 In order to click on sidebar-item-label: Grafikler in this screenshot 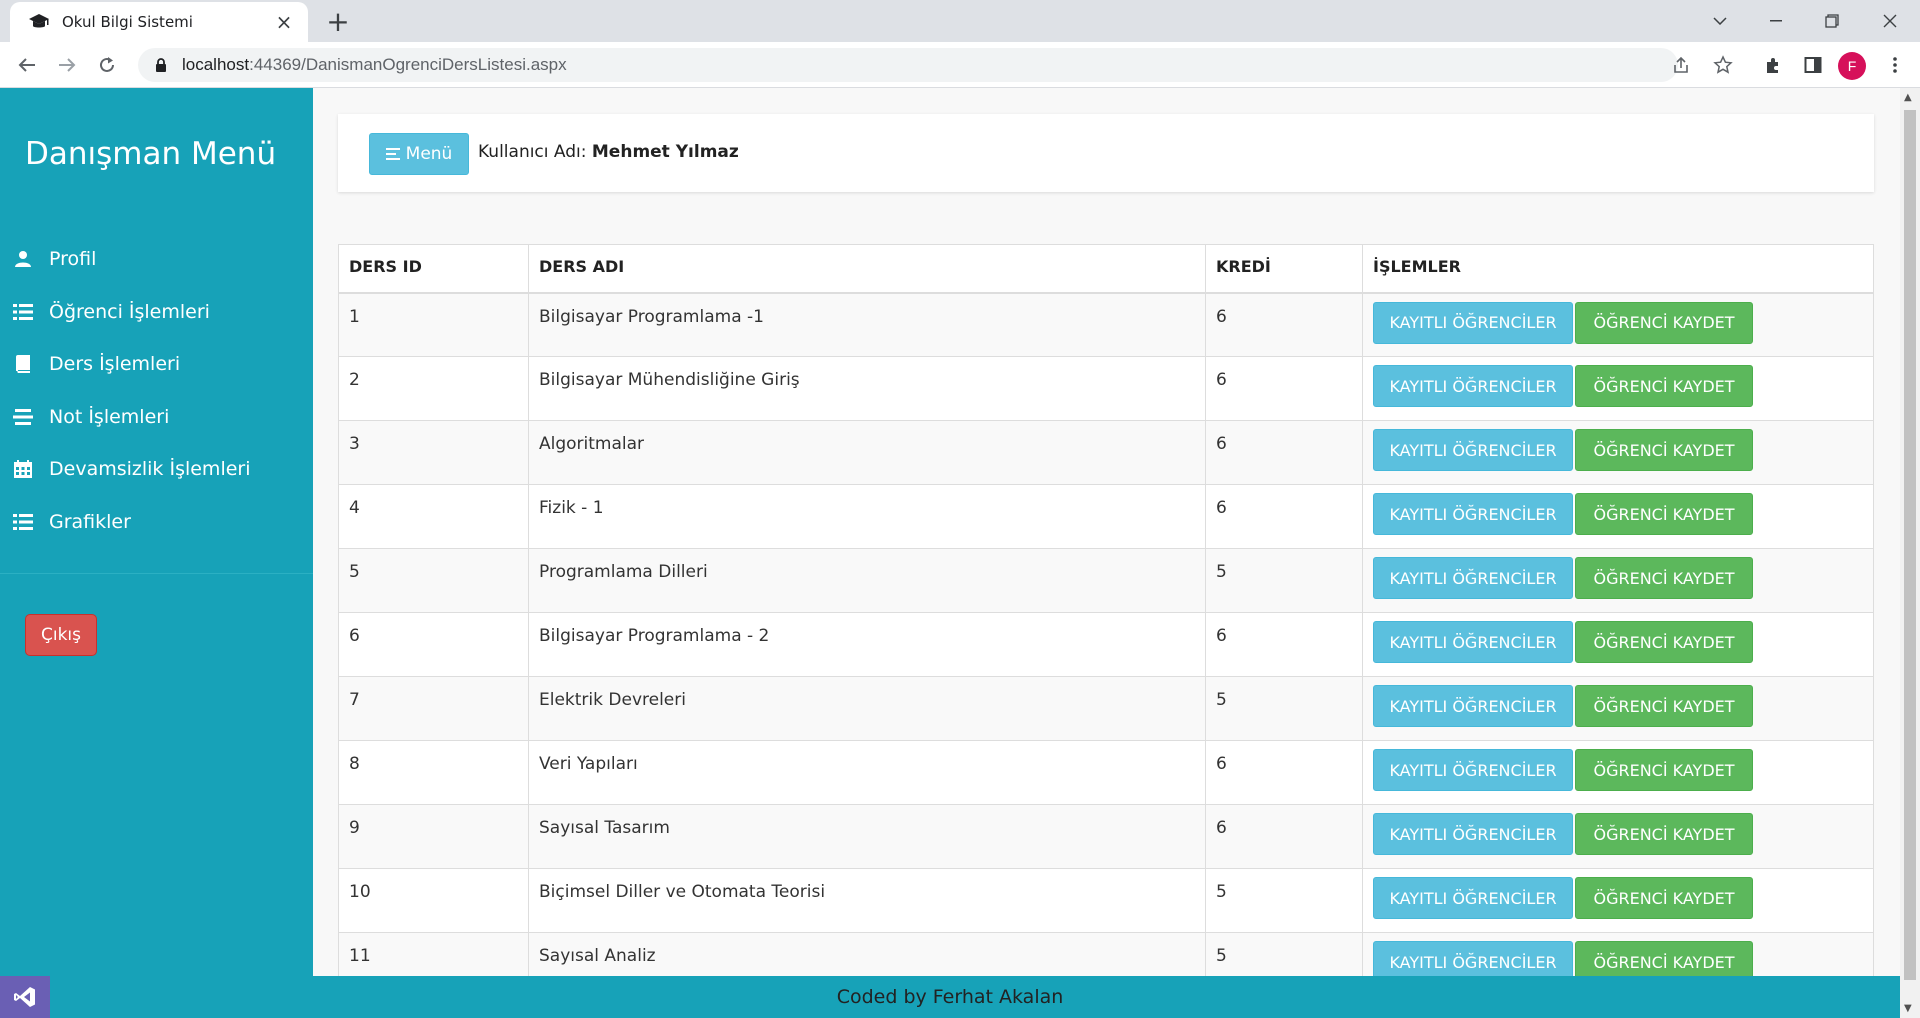, I will do `click(90, 522)`.